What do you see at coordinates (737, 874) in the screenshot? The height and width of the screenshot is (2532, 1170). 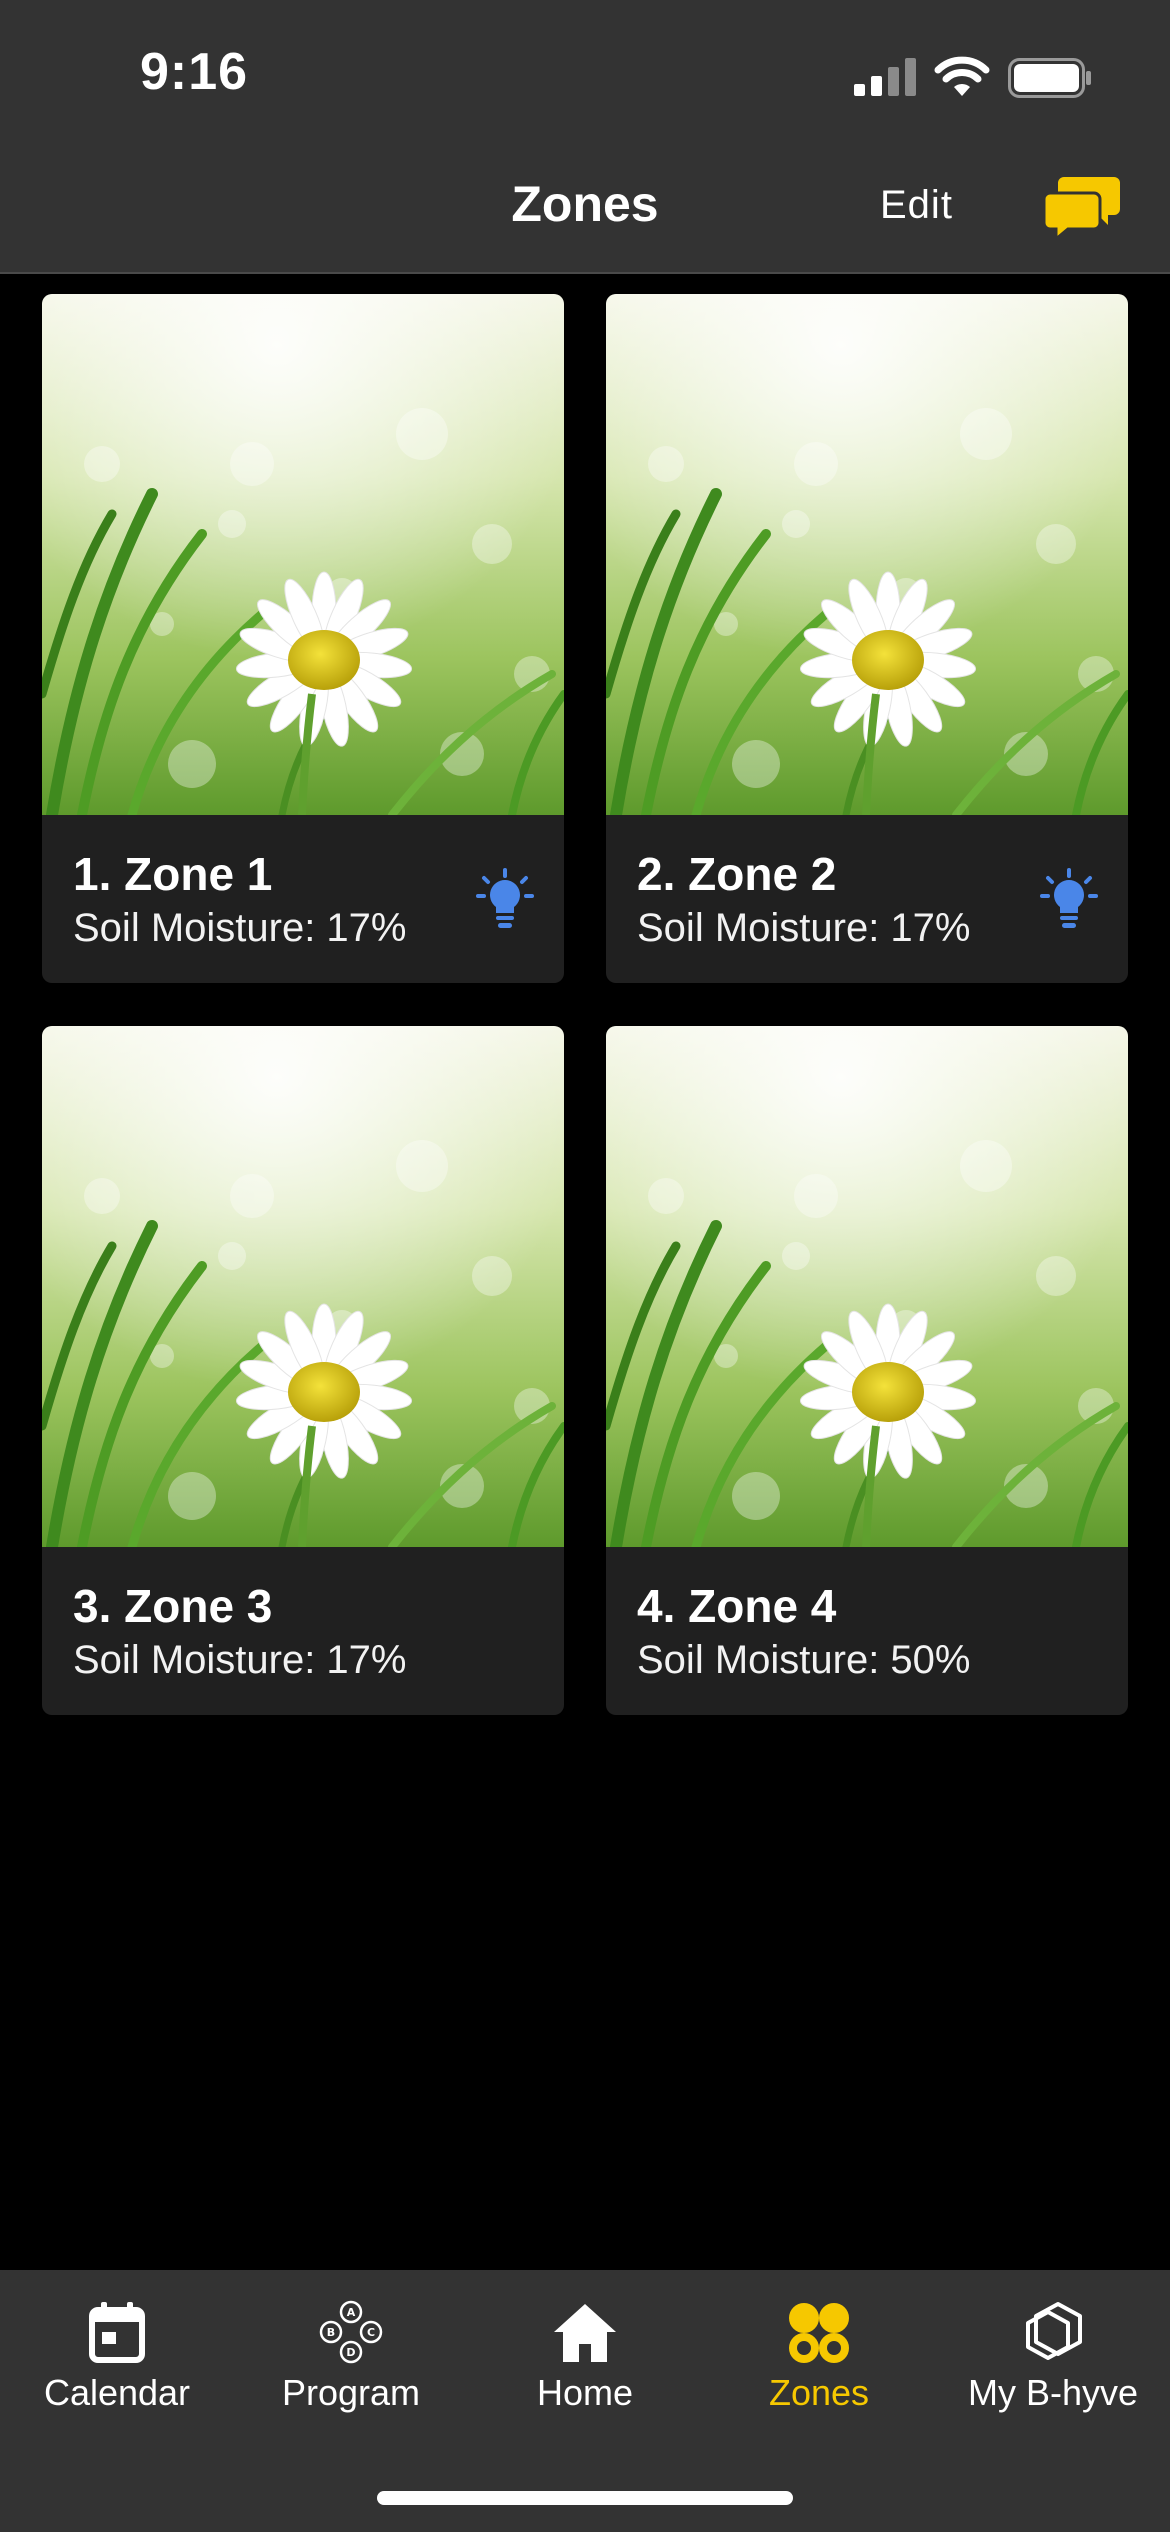 I see `zone-name: 2. Zone 2` at bounding box center [737, 874].